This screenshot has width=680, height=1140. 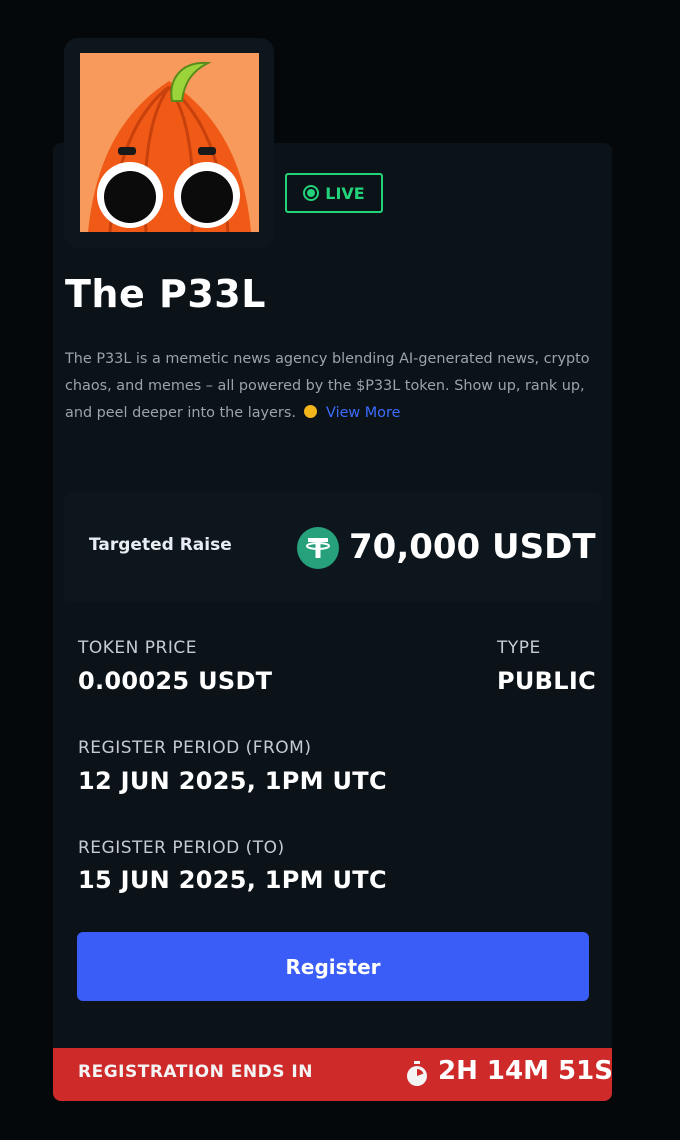 What do you see at coordinates (333, 966) in the screenshot?
I see `register-button: Register` at bounding box center [333, 966].